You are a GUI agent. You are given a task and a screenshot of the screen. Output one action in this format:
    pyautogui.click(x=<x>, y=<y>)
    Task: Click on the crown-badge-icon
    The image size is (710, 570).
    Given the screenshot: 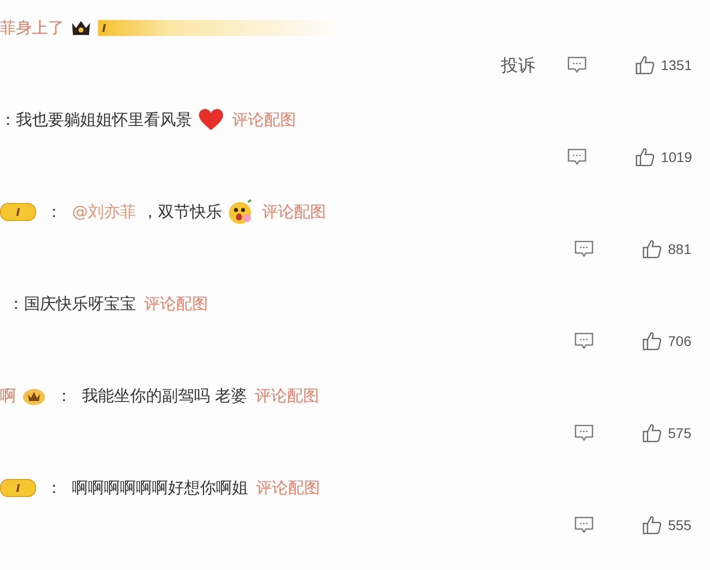 What is the action you would take?
    pyautogui.click(x=34, y=396)
    